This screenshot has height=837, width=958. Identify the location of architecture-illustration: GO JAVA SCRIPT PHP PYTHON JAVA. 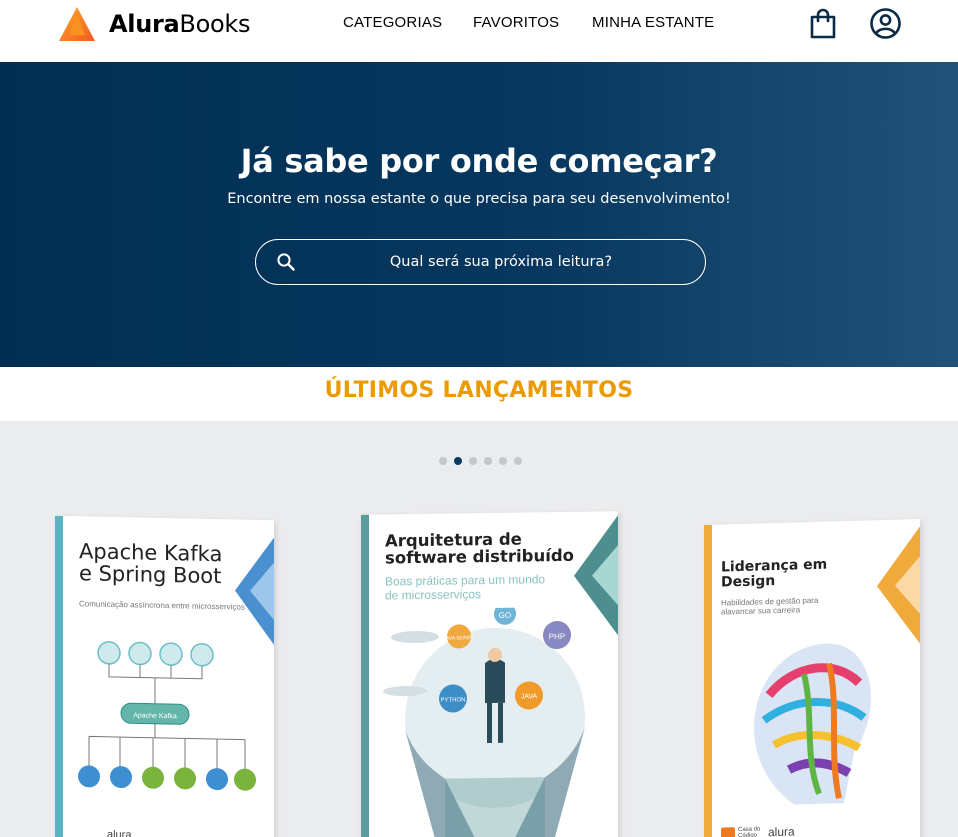
(484, 721).